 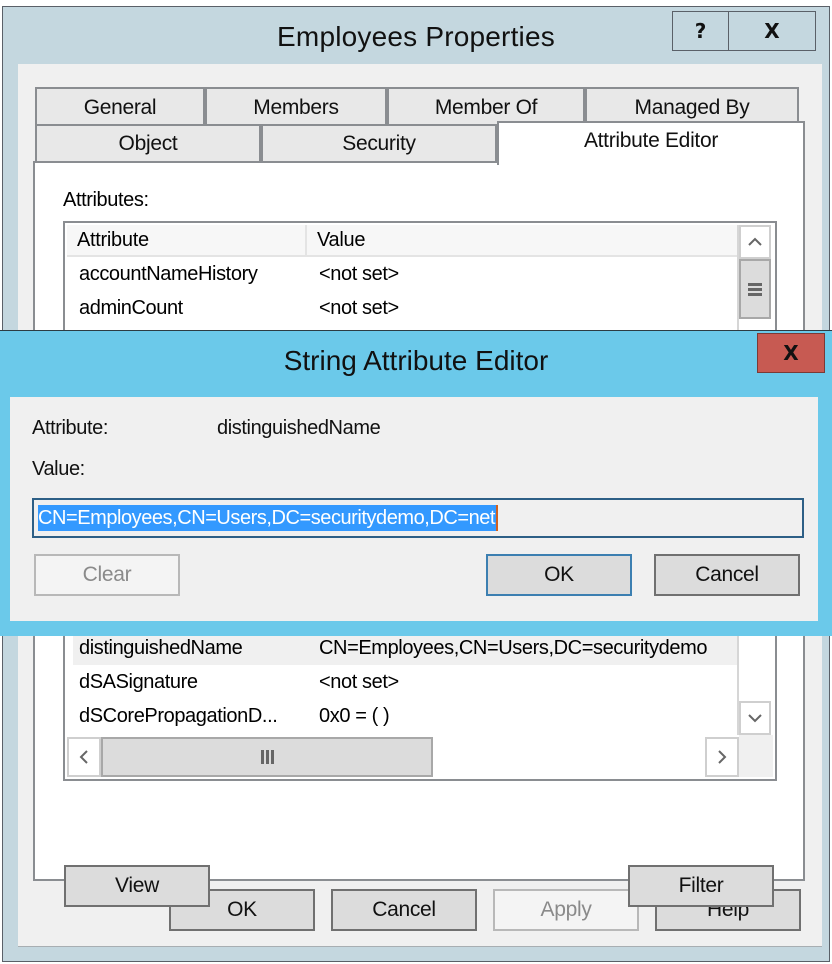 I want to click on apply-button: Apply, so click(x=566, y=910).